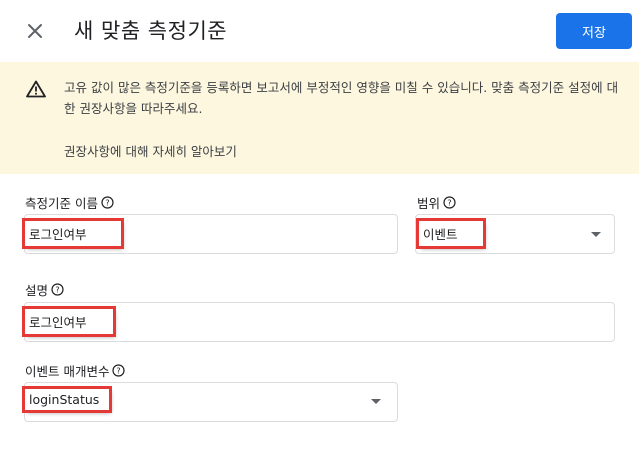 This screenshot has width=639, height=455. I want to click on save-button: 저장, so click(594, 31).